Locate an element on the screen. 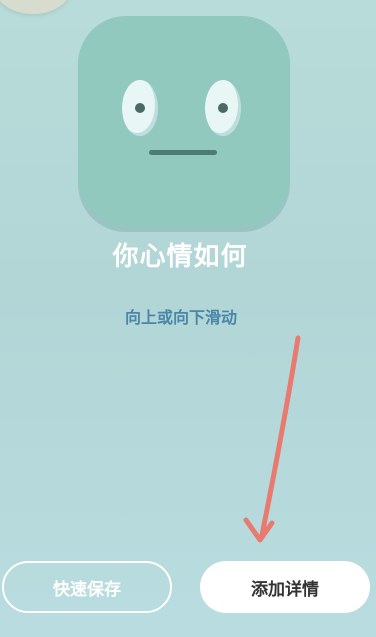  swipe-hint: 向上或向下滑动 is located at coordinates (180, 317).